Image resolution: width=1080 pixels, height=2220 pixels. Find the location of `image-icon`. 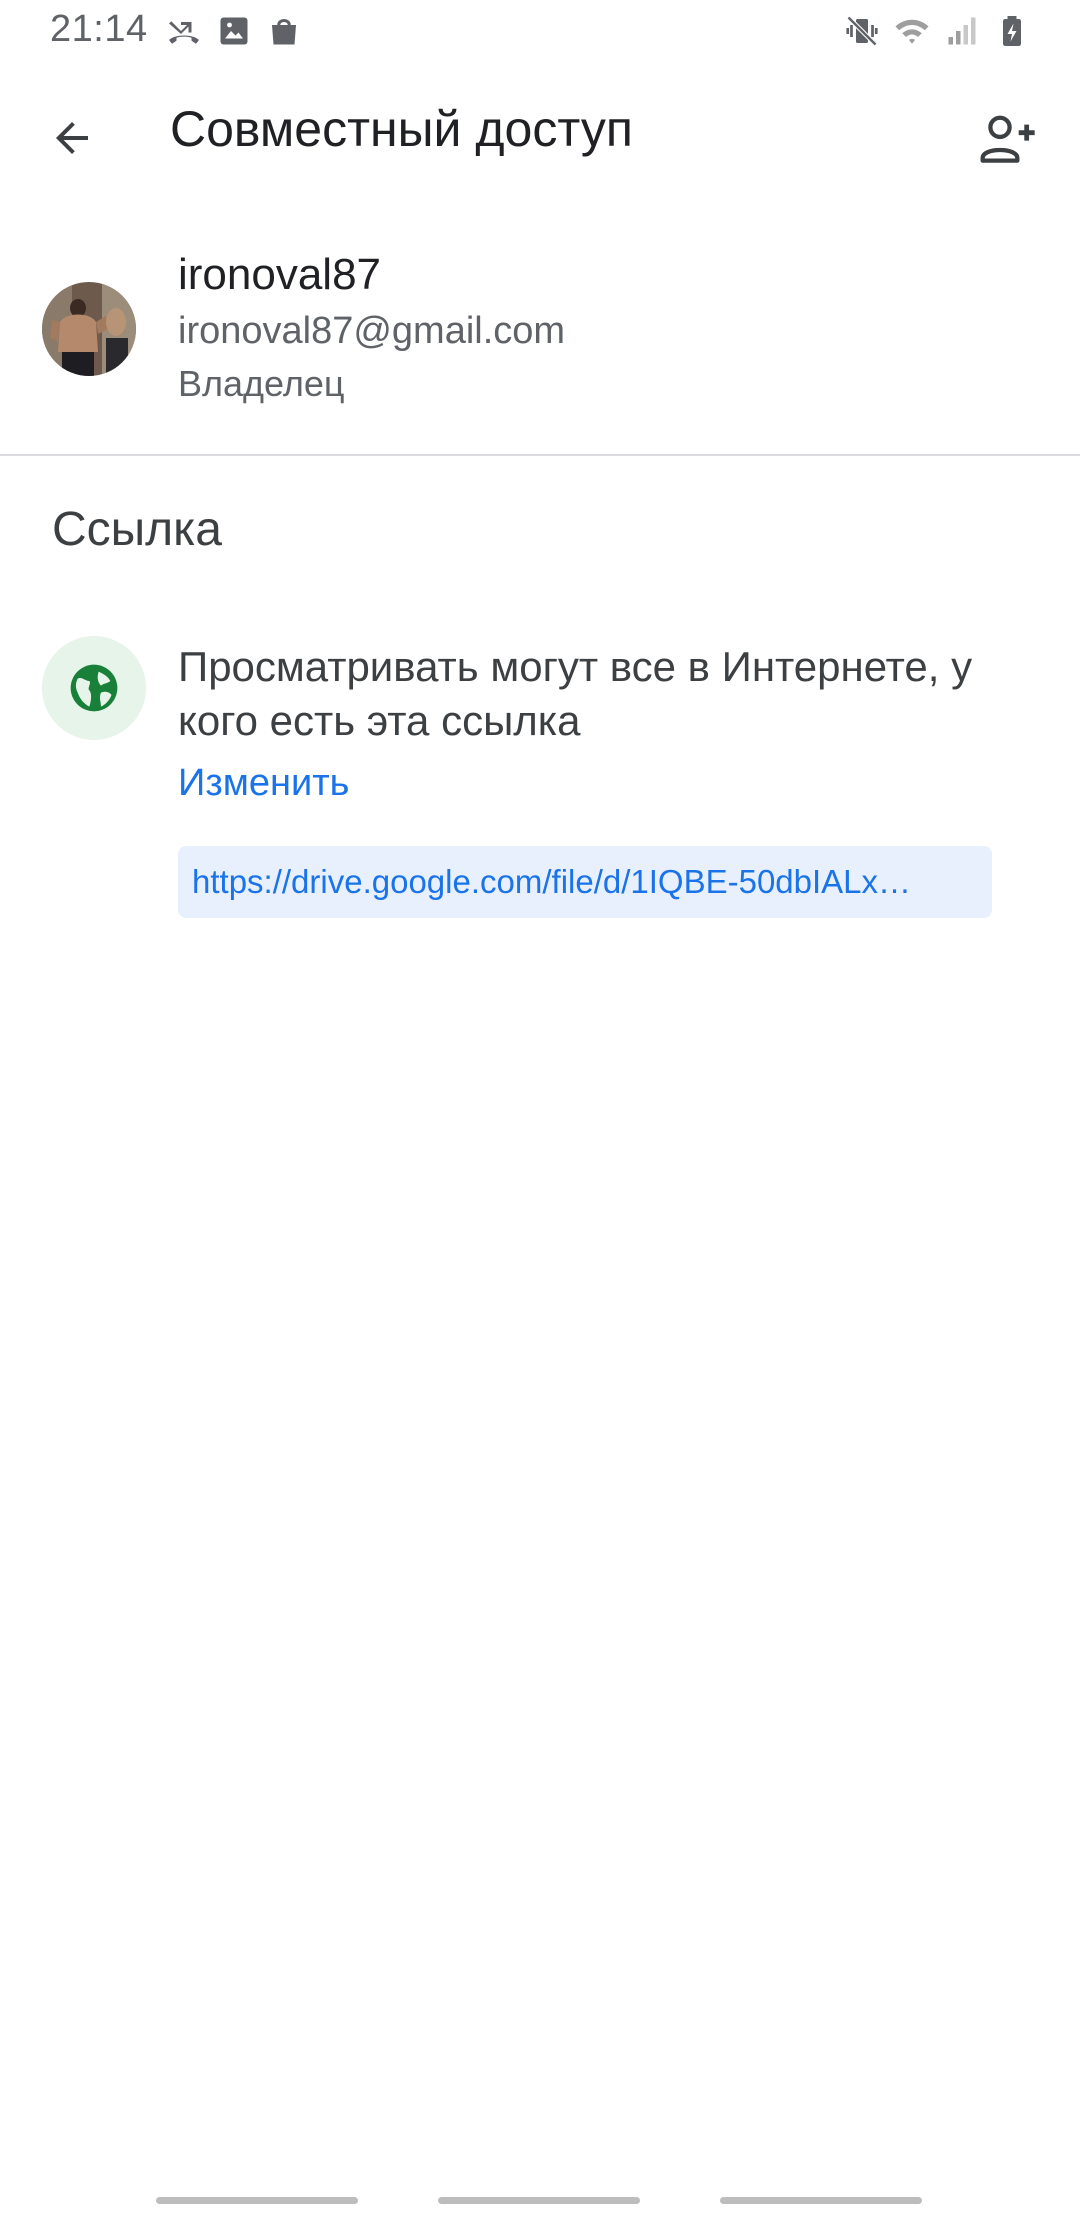

image-icon is located at coordinates (234, 31).